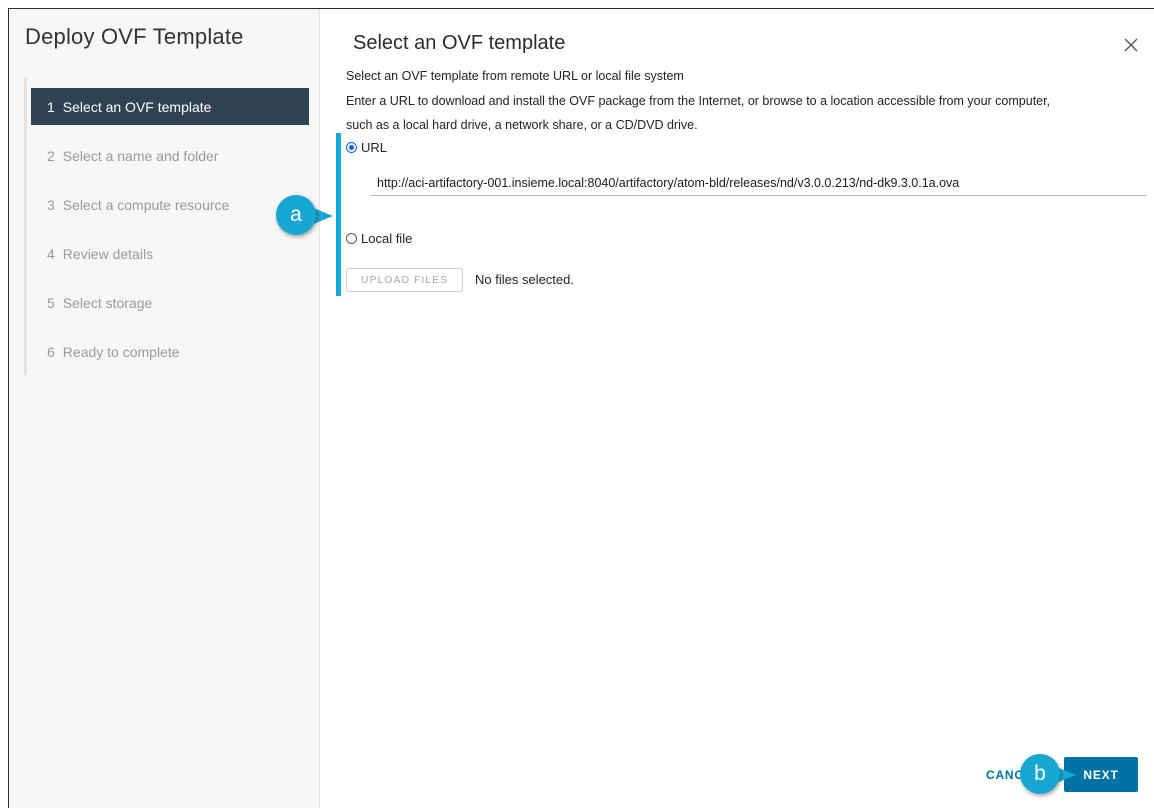  Describe the element at coordinates (296, 215) in the screenshot. I see `callout-a-badge: a` at that location.